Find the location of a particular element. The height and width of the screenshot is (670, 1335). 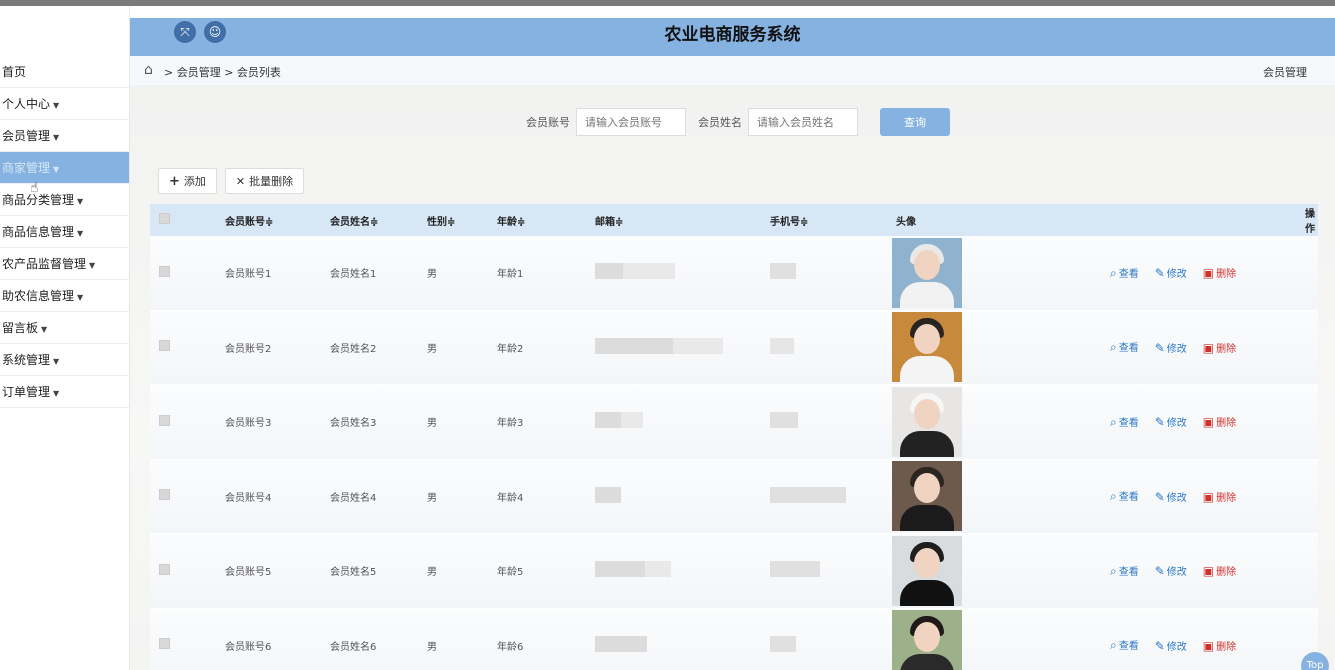

sidebar-logo-space is located at coordinates (64, 31).